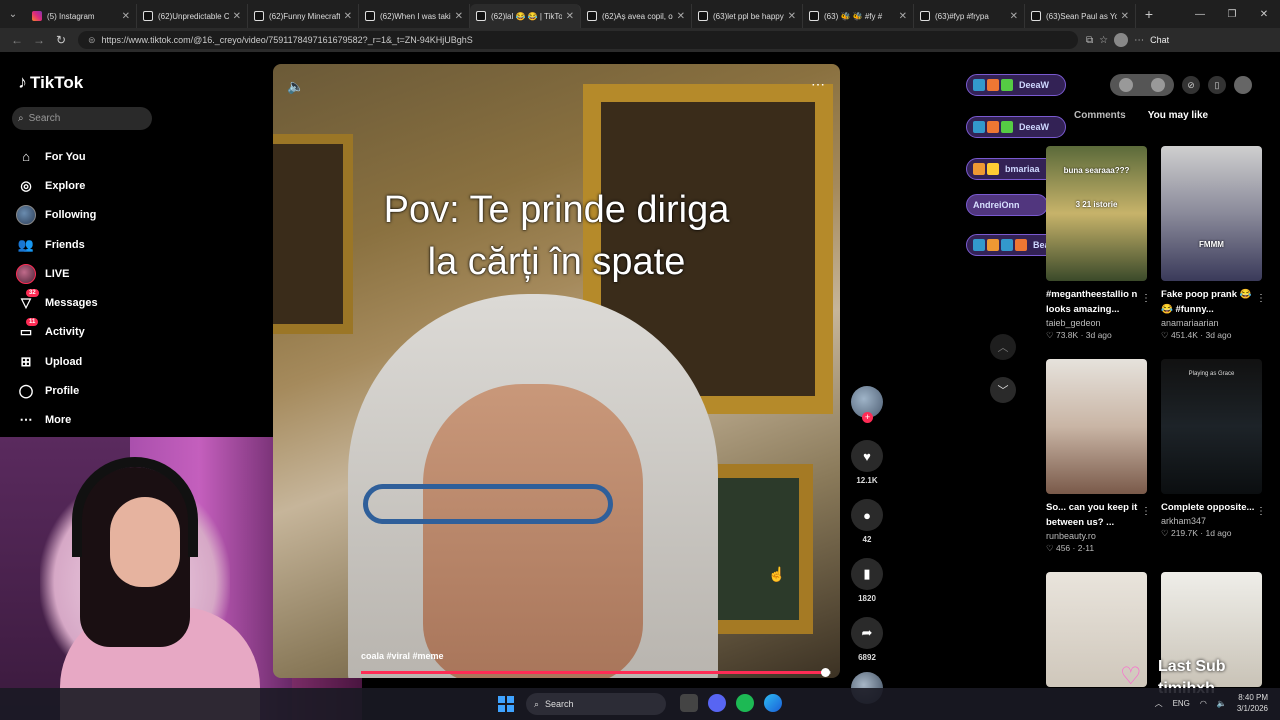 The height and width of the screenshot is (720, 1280). I want to click on next-video-button: ﹀, so click(1003, 390).